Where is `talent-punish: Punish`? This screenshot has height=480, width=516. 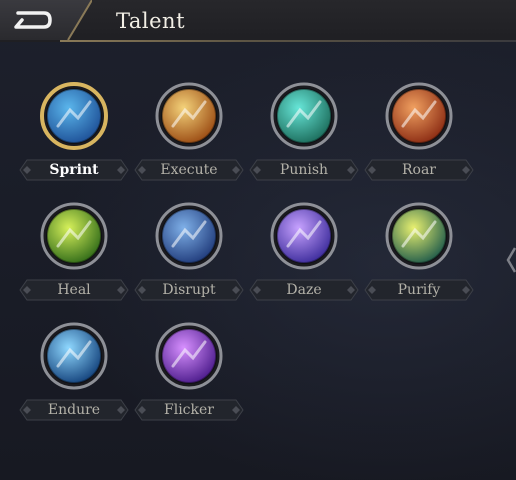 talent-punish: Punish is located at coordinates (304, 135).